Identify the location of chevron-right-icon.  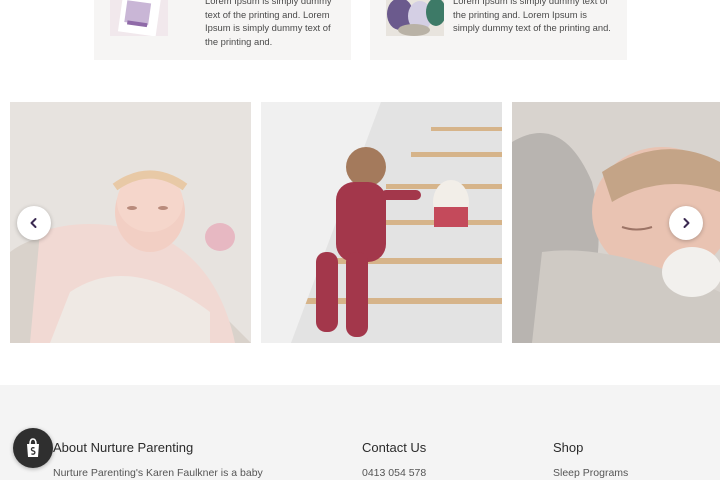
(686, 223).